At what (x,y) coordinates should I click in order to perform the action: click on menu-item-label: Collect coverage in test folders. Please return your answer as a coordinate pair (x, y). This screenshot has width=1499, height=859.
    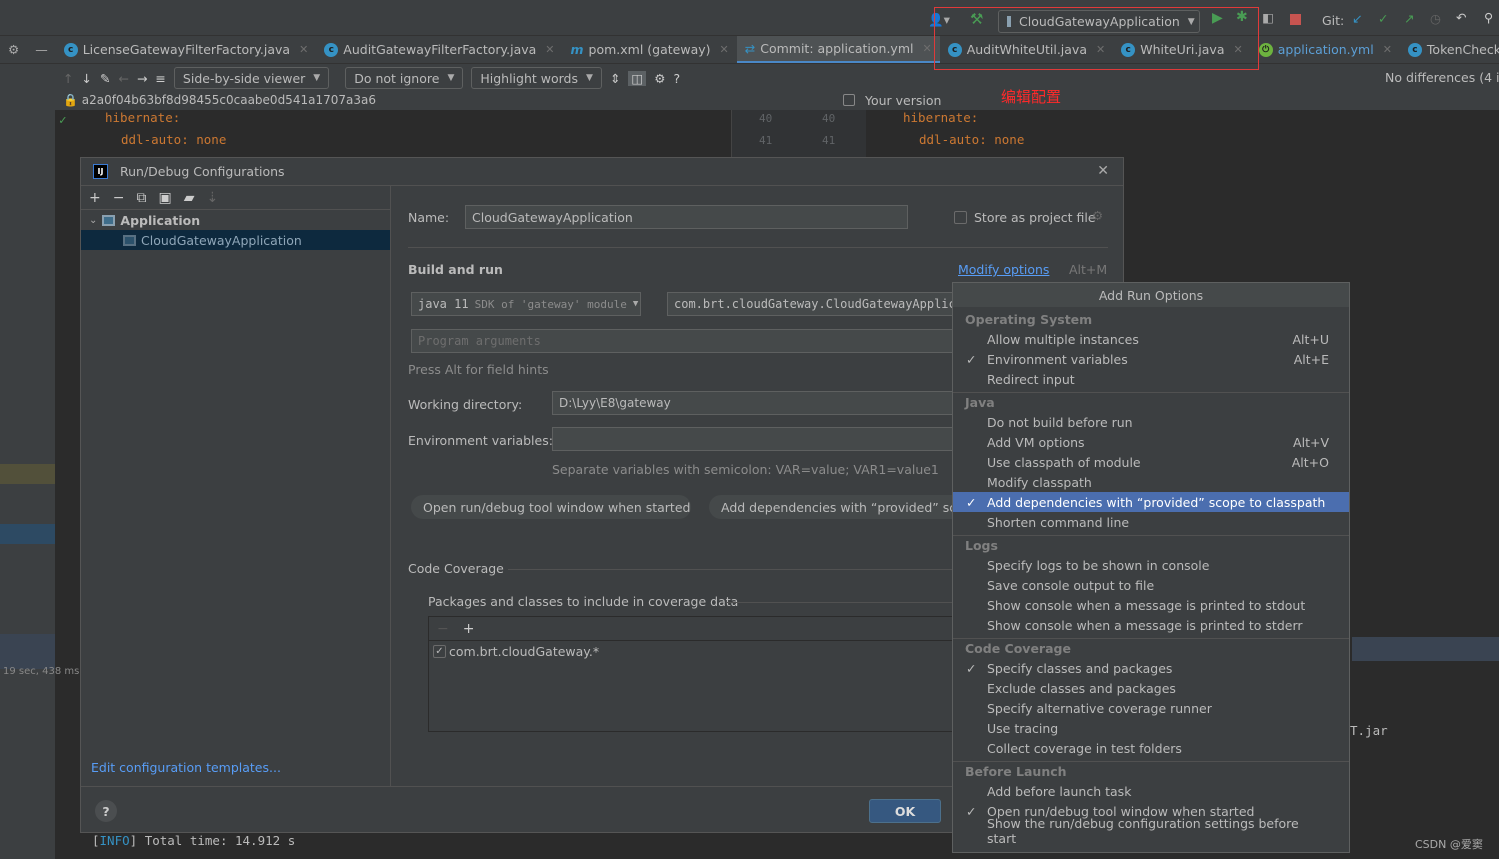
    Looking at the image, I should click on (1084, 748).